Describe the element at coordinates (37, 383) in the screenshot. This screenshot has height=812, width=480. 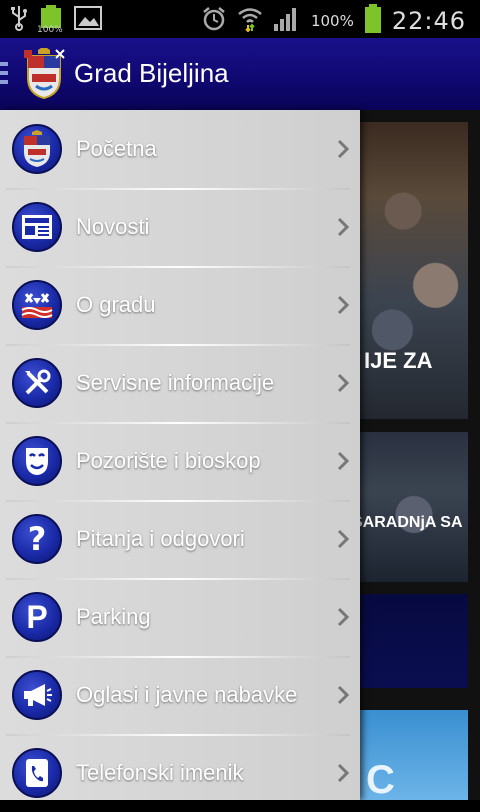
I see `tools-icon` at that location.